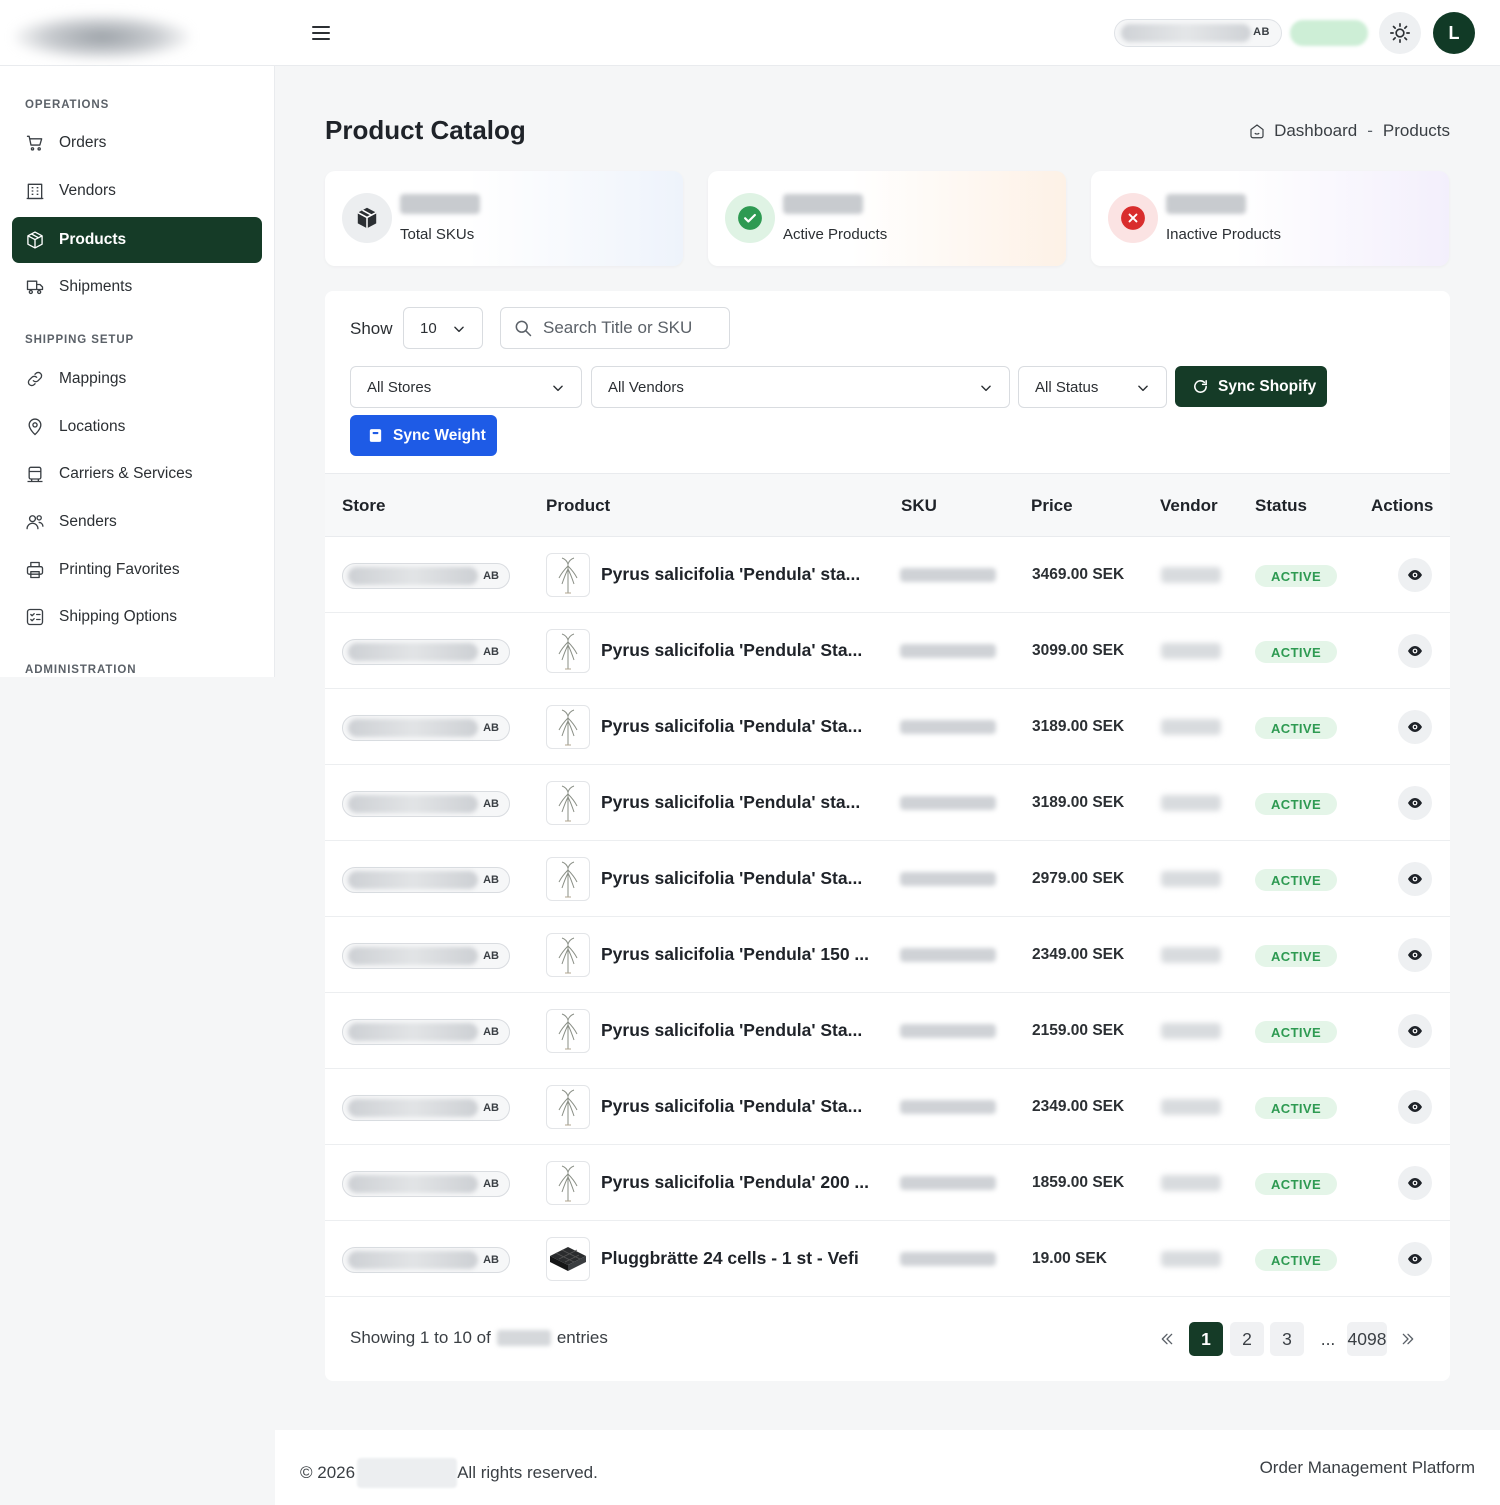 Image resolution: width=1500 pixels, height=1505 pixels. Describe the element at coordinates (578, 506) in the screenshot. I see `column-header-product: Product` at that location.